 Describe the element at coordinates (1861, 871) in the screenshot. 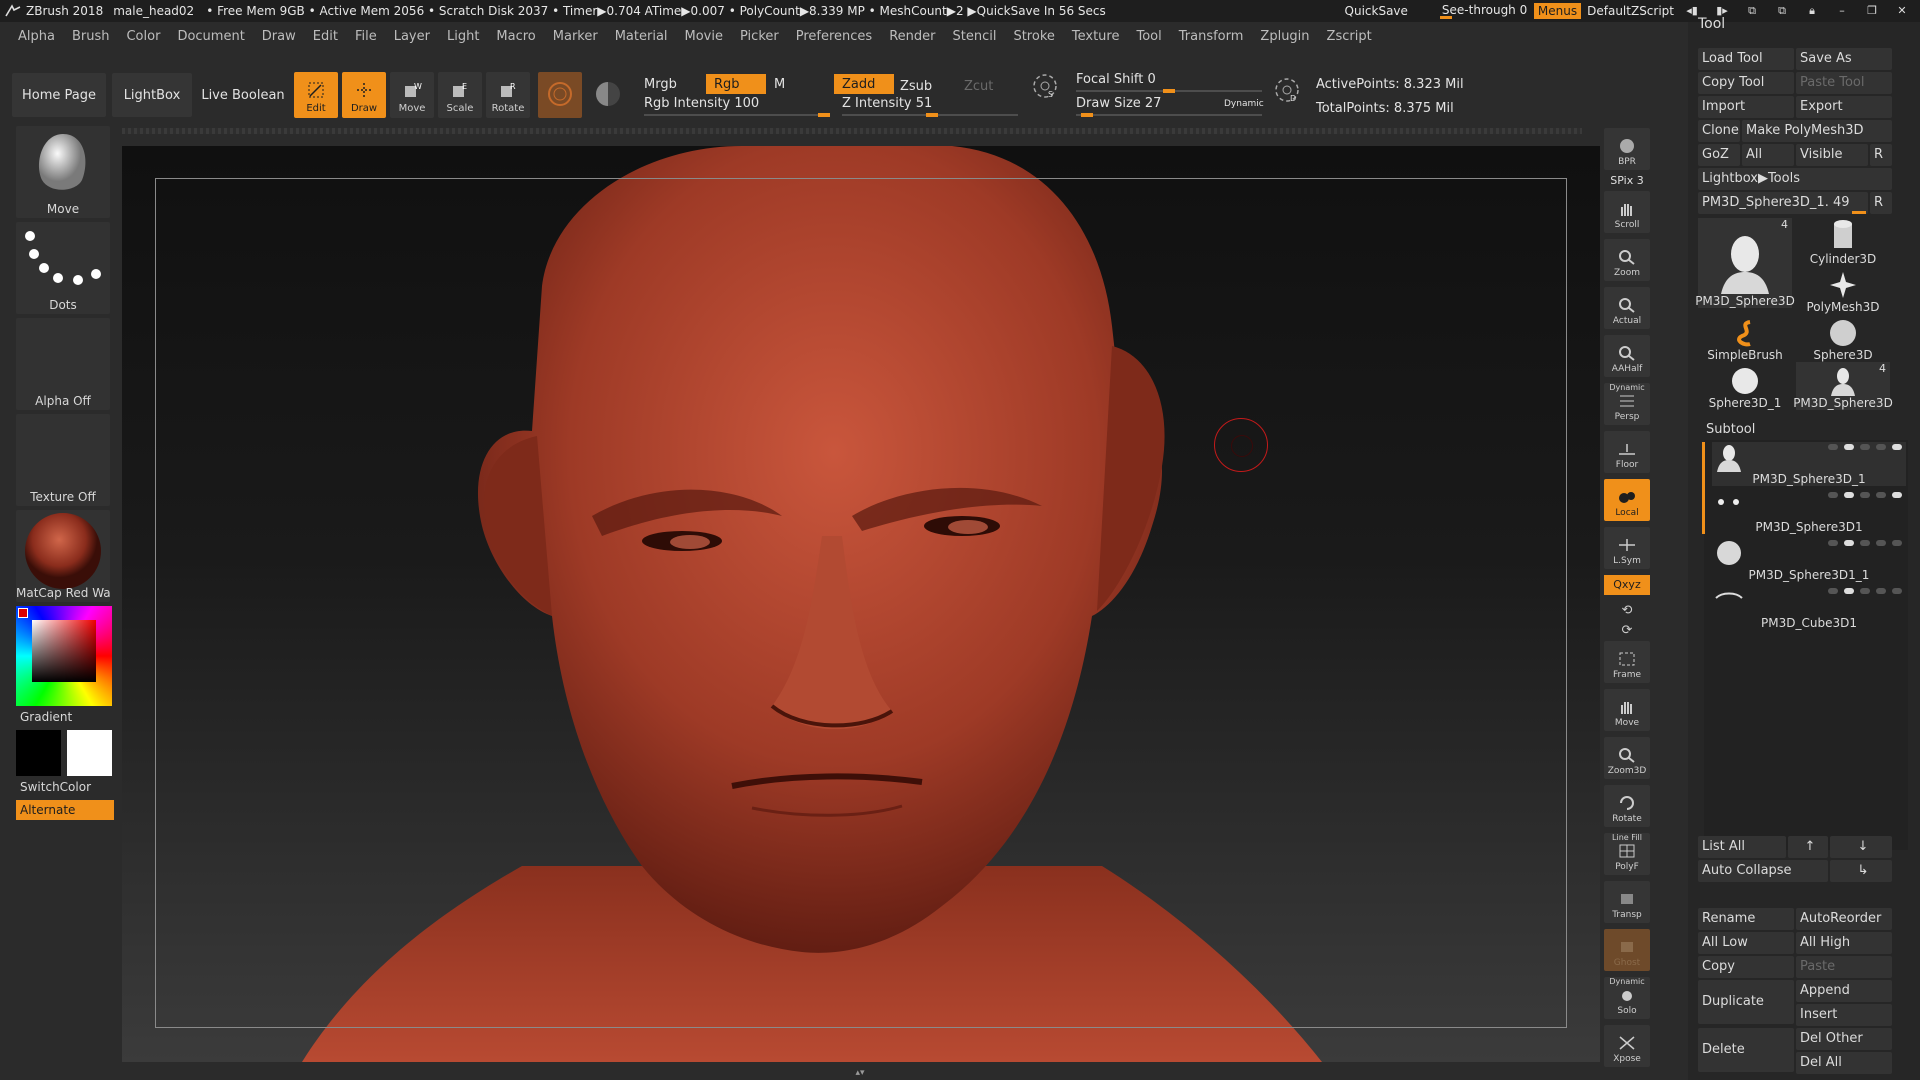

I see `return-arrow-icon: ↳` at that location.